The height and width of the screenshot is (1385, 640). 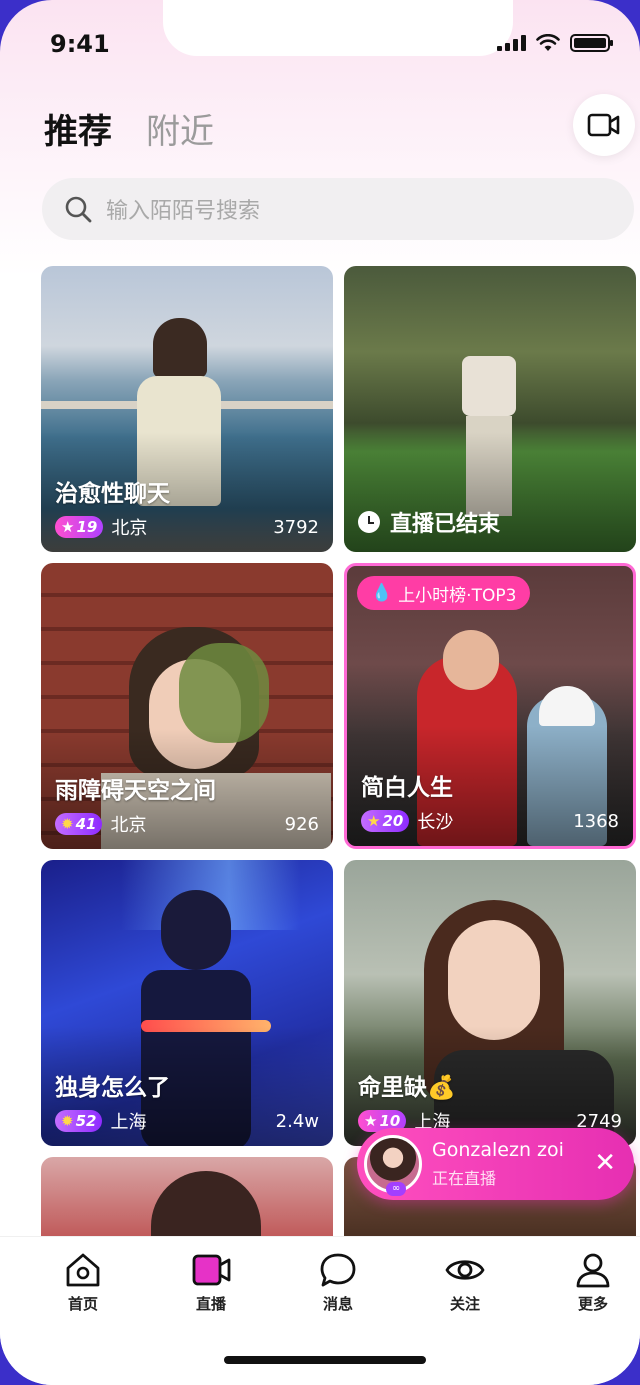 What do you see at coordinates (79, 824) in the screenshot?
I see `level-badge: ✹ 41` at bounding box center [79, 824].